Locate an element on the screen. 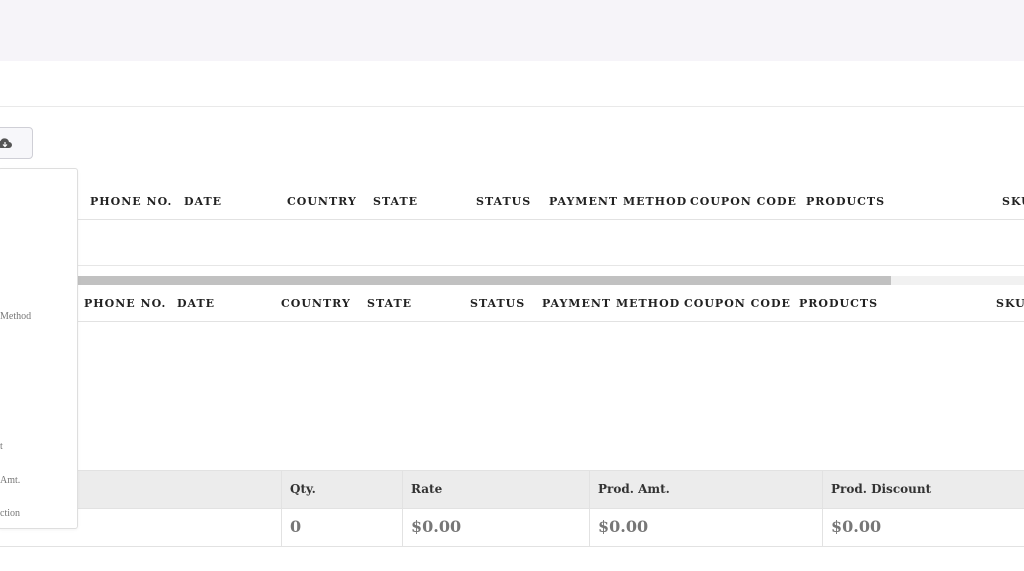 This screenshot has height=571, width=1024. totals-qty-value: 0 is located at coordinates (296, 526).